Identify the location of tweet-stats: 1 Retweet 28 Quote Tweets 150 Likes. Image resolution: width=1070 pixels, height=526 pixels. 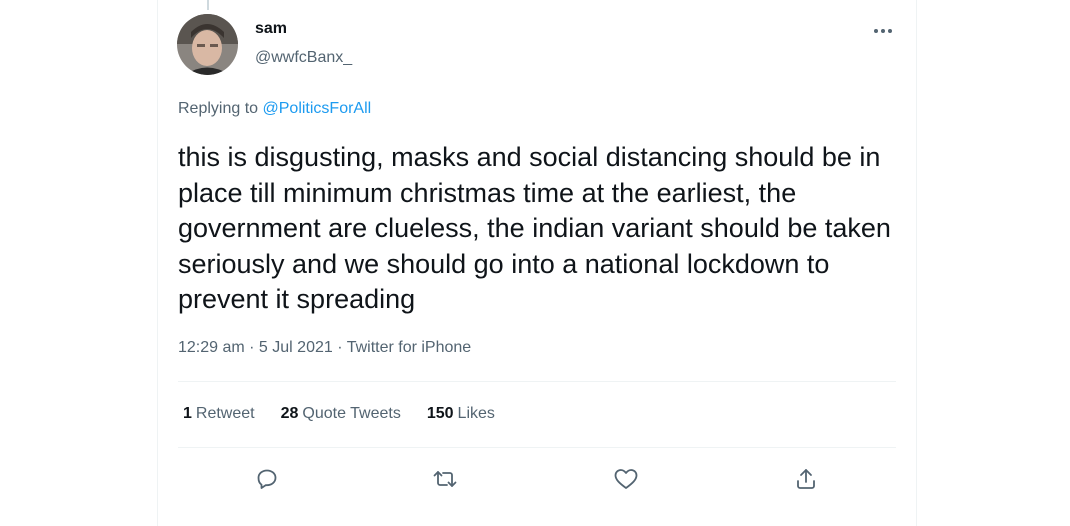
(339, 414).